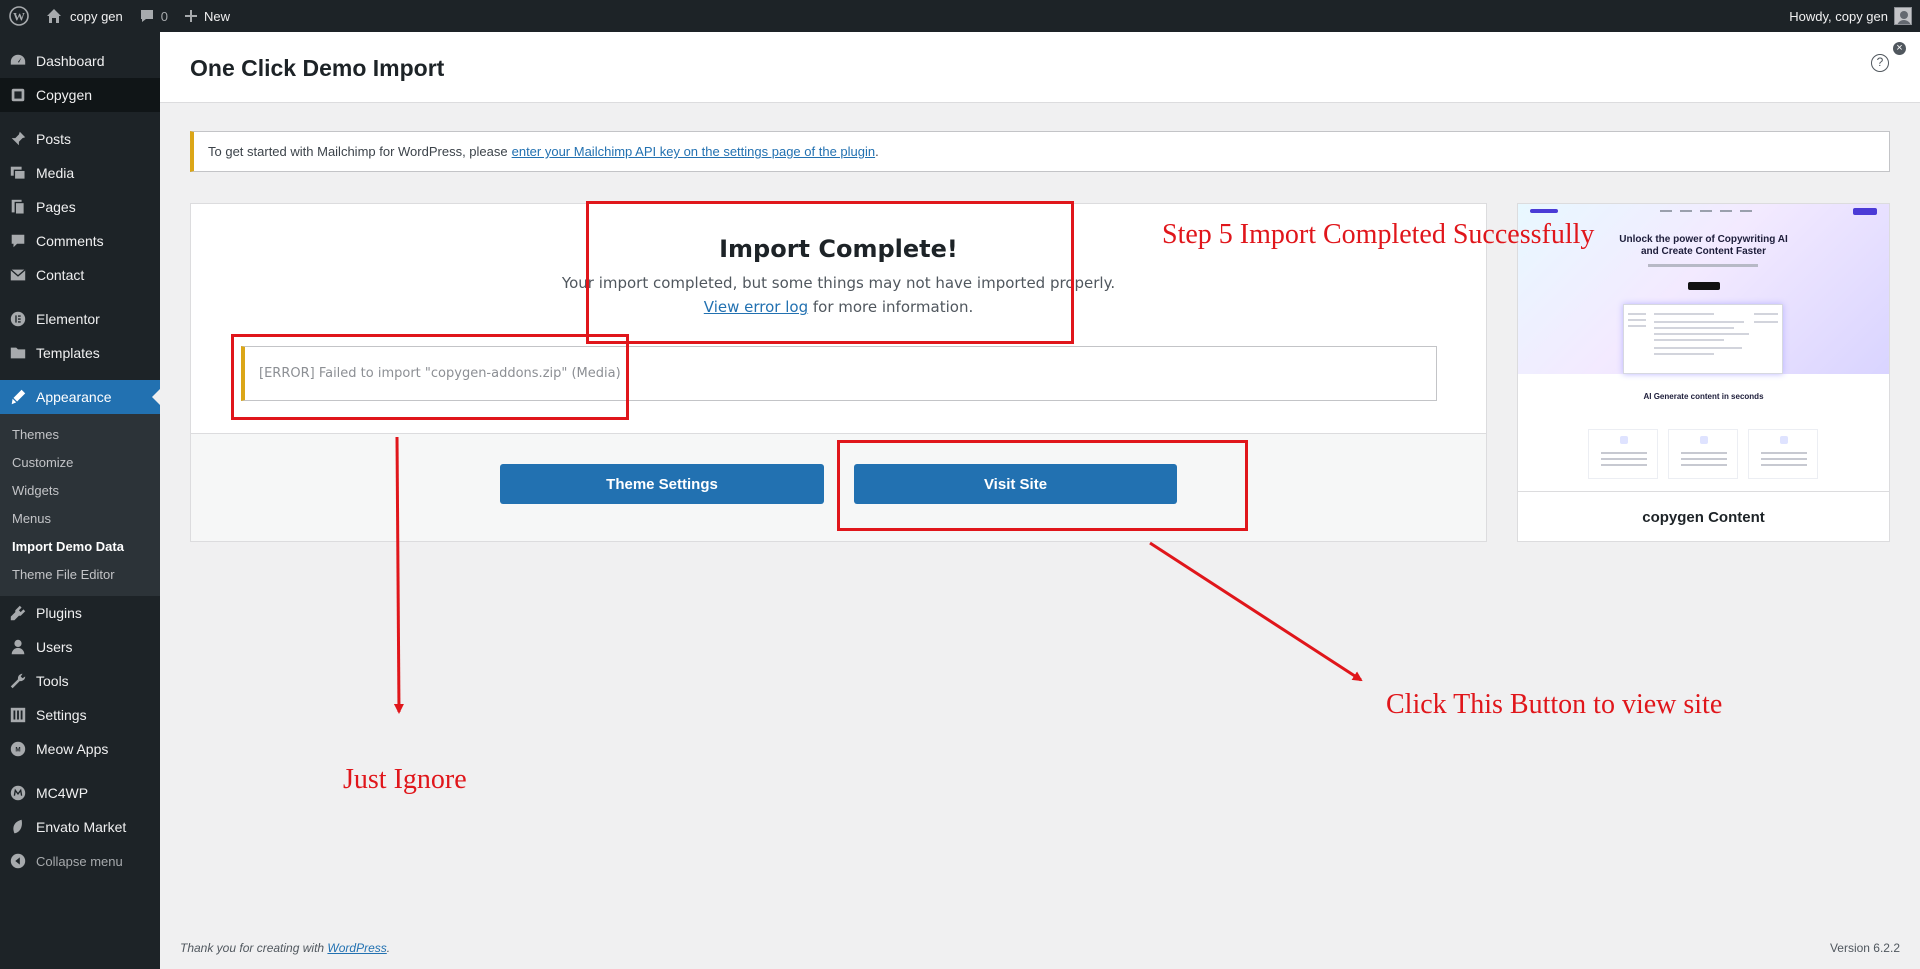  What do you see at coordinates (1040, 67) in the screenshot?
I see `page-header: One Click Demo Import × ?` at bounding box center [1040, 67].